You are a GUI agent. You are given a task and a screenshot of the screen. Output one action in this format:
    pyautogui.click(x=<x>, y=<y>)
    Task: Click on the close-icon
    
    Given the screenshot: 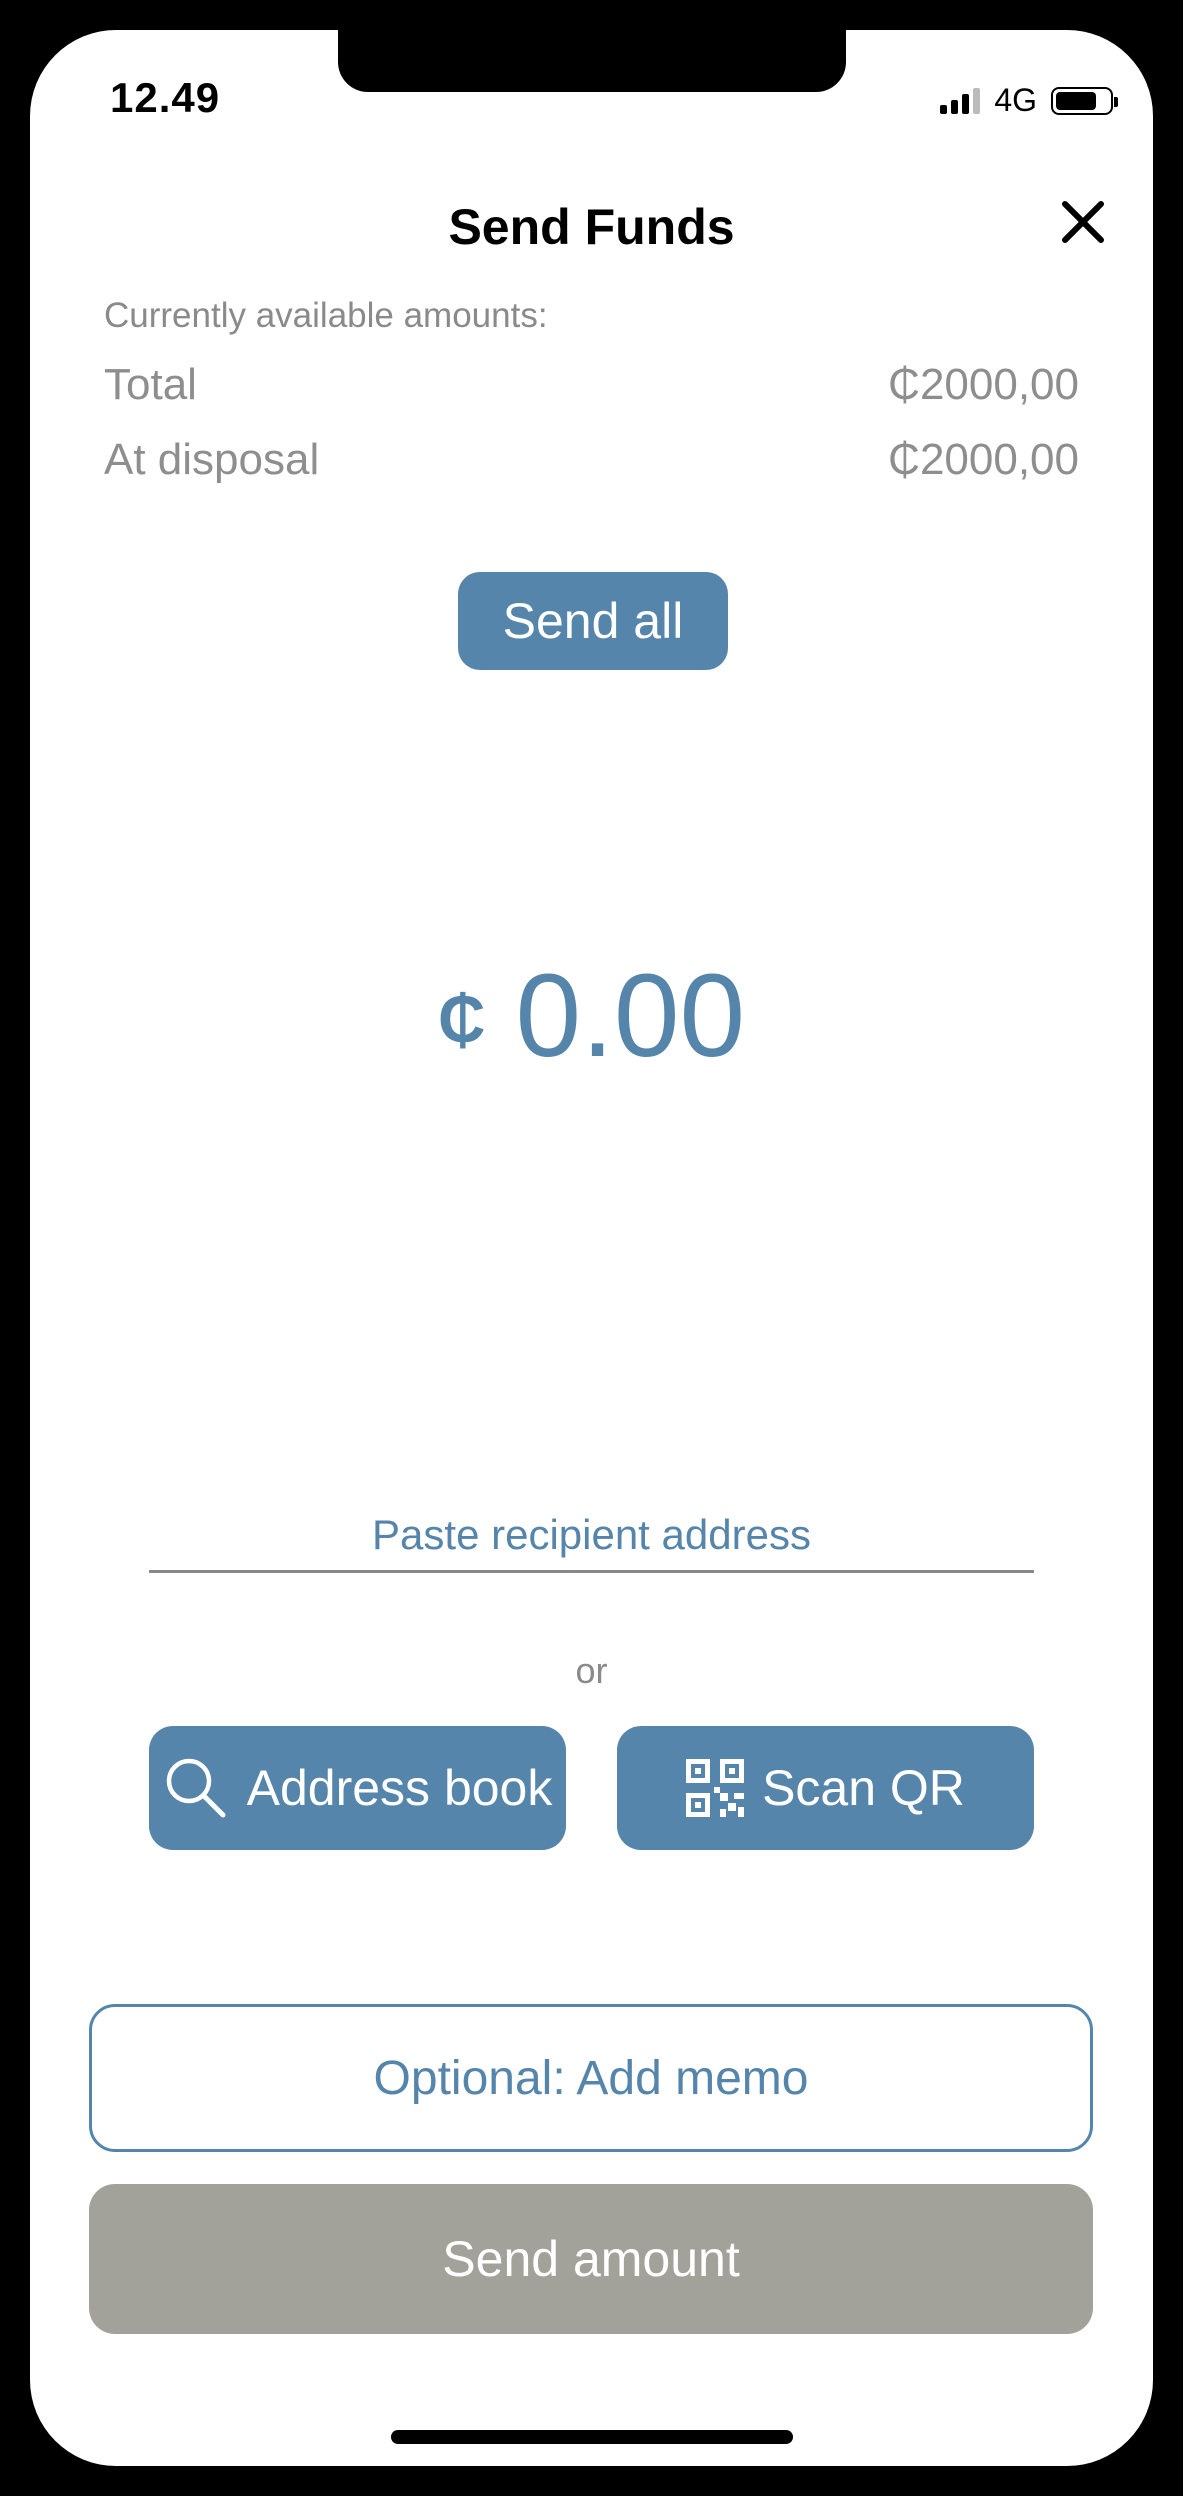 What is the action you would take?
    pyautogui.click(x=1083, y=222)
    